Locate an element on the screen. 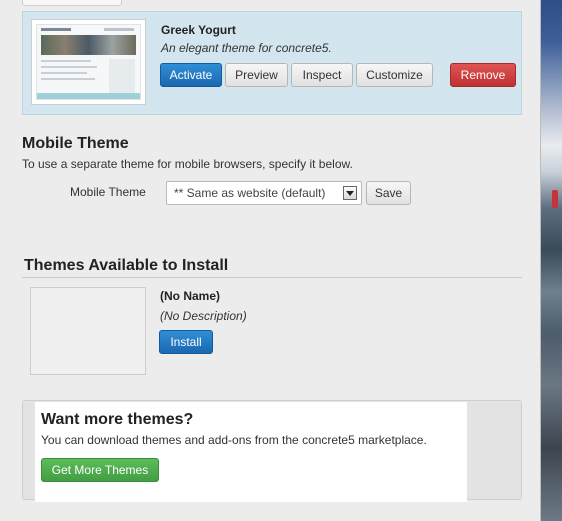 This screenshot has height=521, width=562. heading-divider is located at coordinates (272, 277).